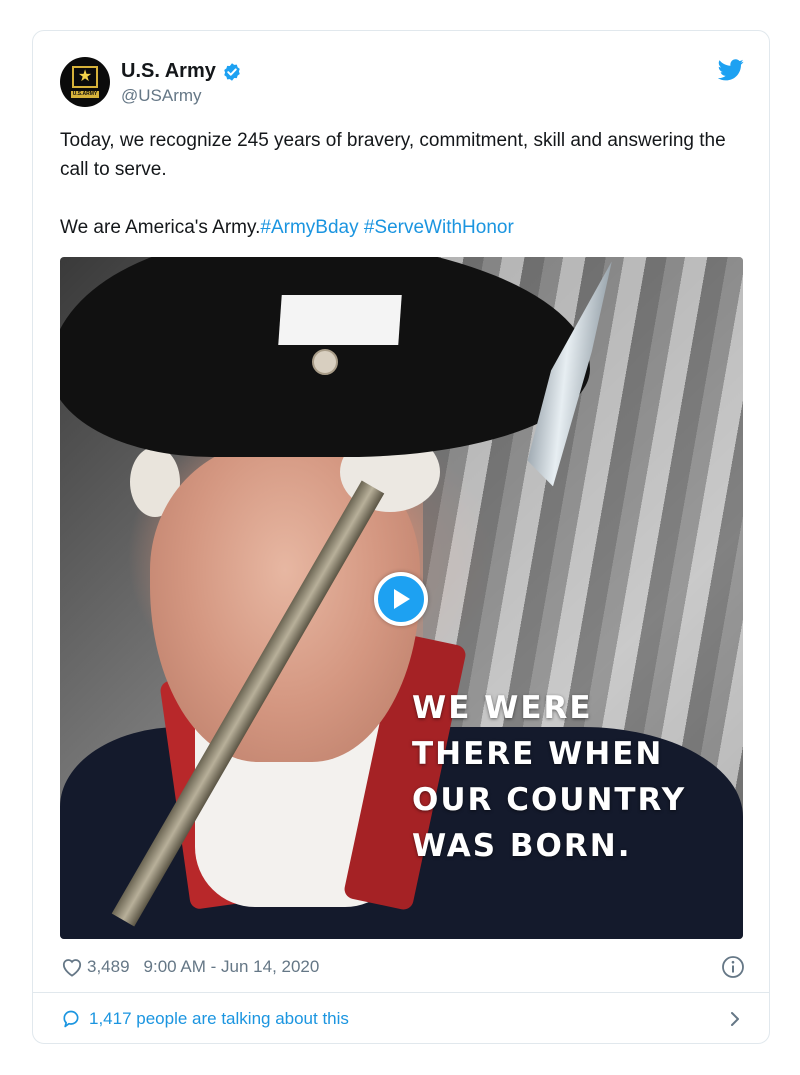  I want to click on chevron-right-icon, so click(735, 1019).